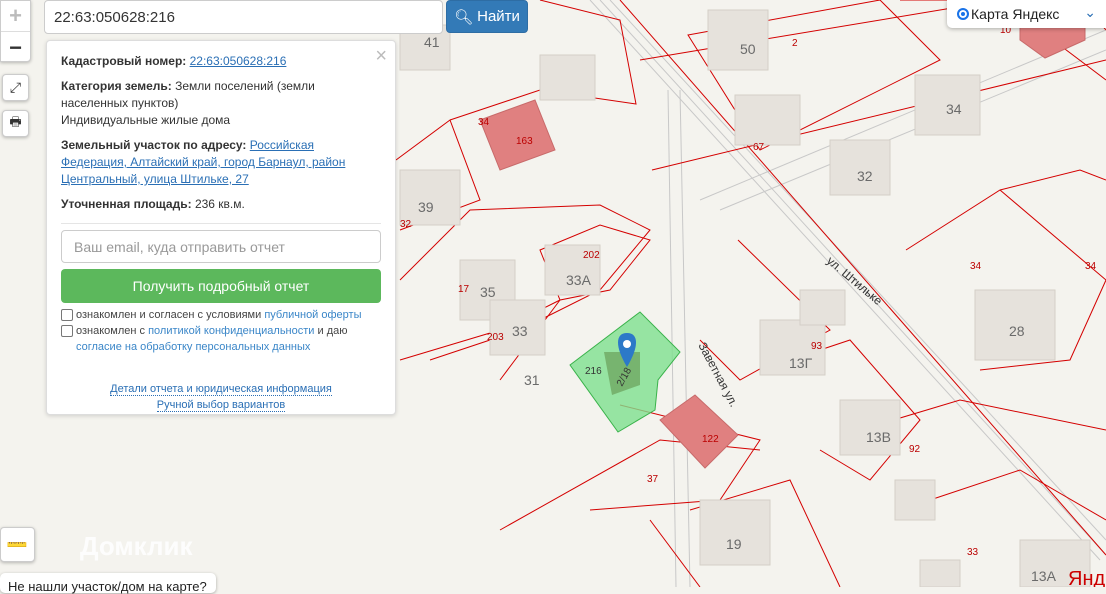 The image size is (1106, 594). What do you see at coordinates (795, 43) in the screenshot?
I see `map-red-label: 2` at bounding box center [795, 43].